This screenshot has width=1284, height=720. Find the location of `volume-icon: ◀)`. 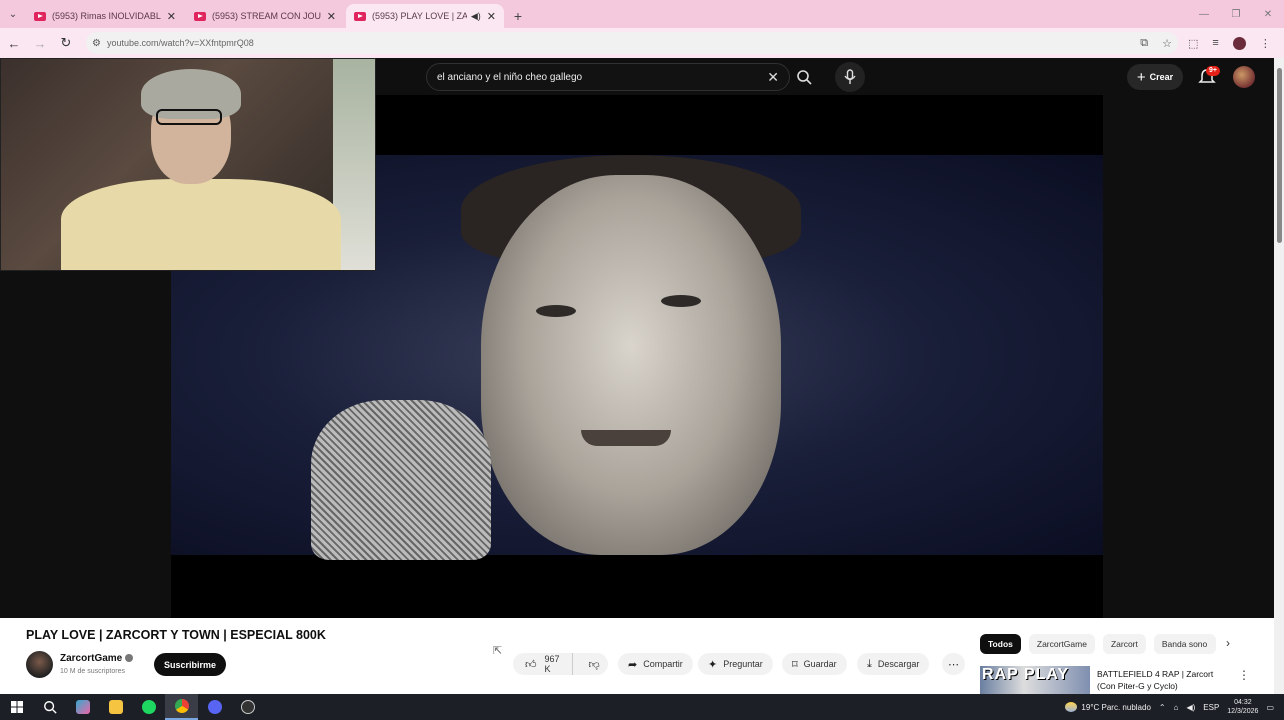

volume-icon: ◀) is located at coordinates (1190, 707).